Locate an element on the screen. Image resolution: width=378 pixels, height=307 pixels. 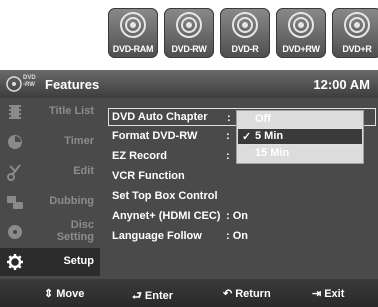
menu-row-label: Anynet+ (HDMI CEC) is located at coordinates (166, 216).